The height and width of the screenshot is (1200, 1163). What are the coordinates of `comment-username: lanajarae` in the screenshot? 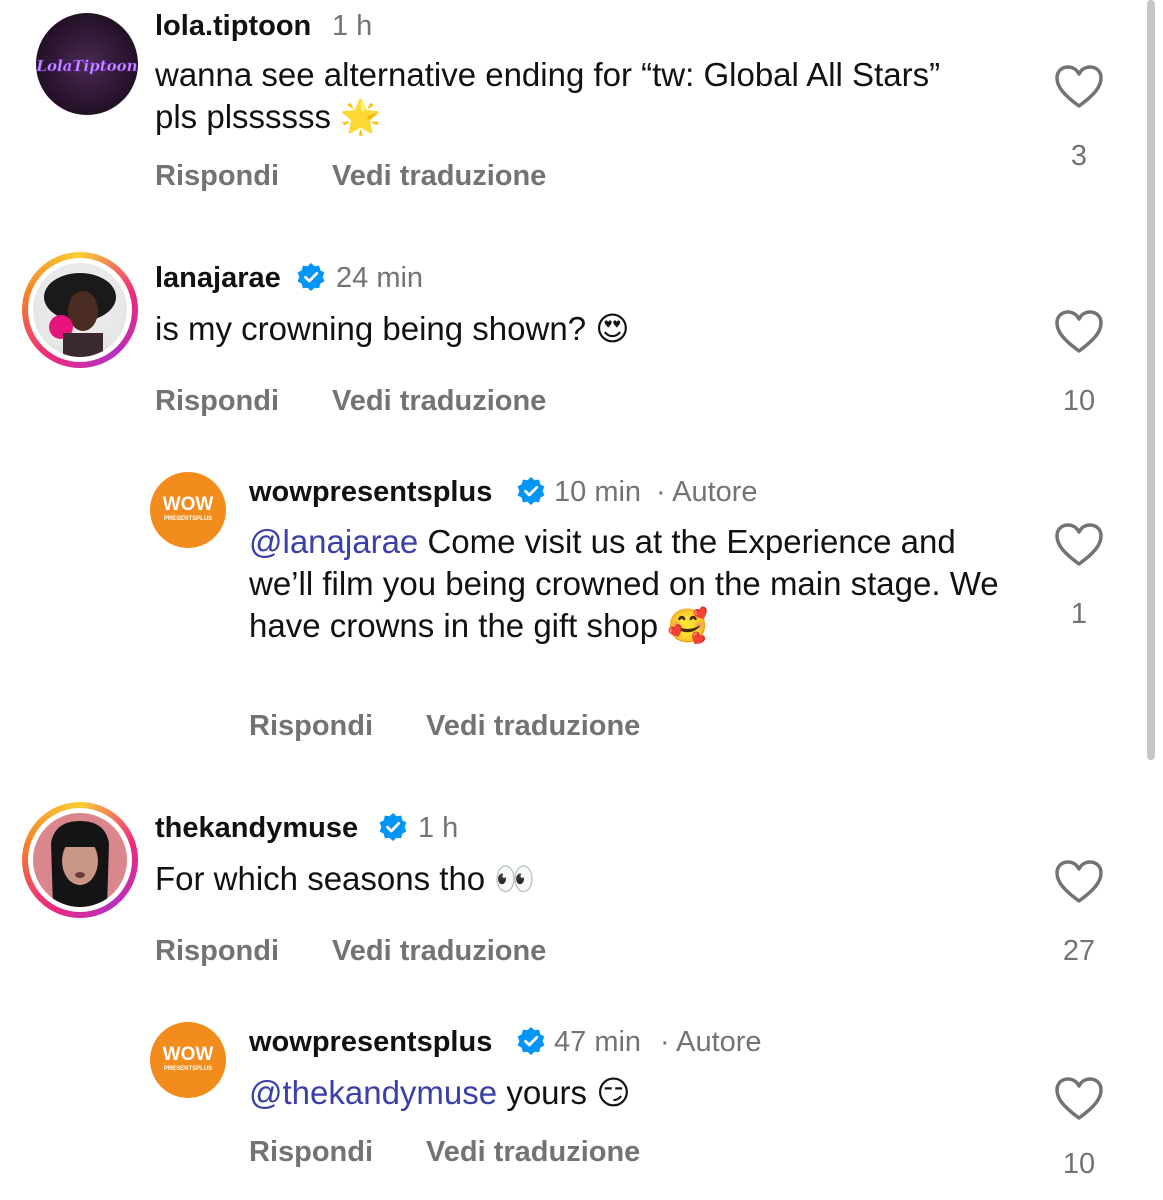 It's located at (218, 278).